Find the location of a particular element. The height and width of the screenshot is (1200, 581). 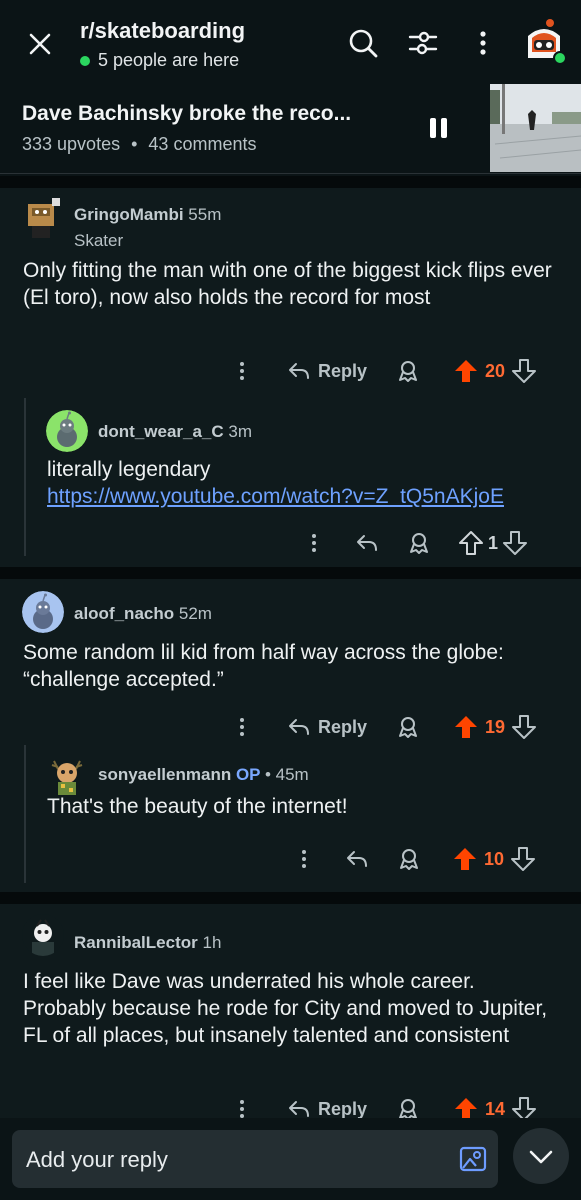

user-avatar is located at coordinates (544, 42).